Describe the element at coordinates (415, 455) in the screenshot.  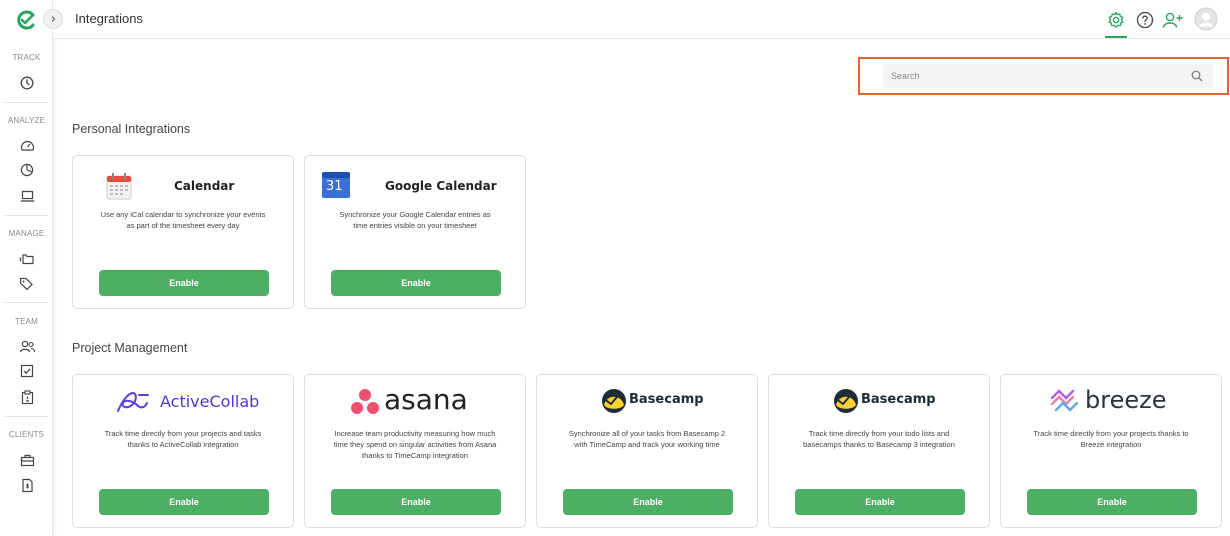
I see `card-description-line: thanks to TimeCamp integration` at that location.